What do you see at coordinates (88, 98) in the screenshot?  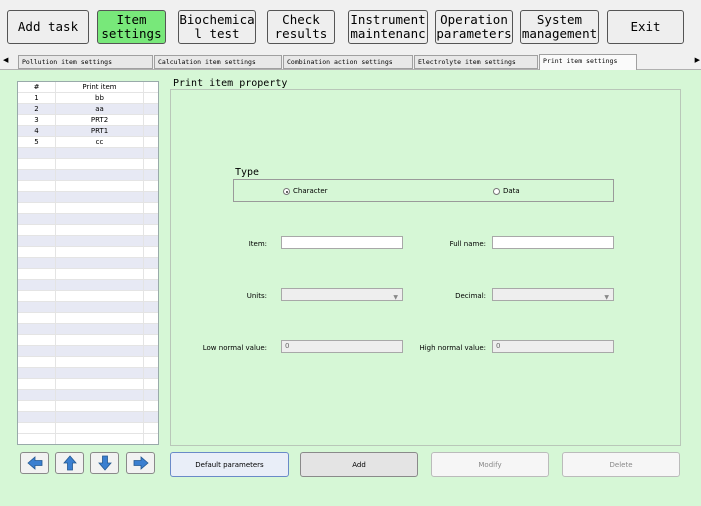 I see `list-item: 1 bb` at bounding box center [88, 98].